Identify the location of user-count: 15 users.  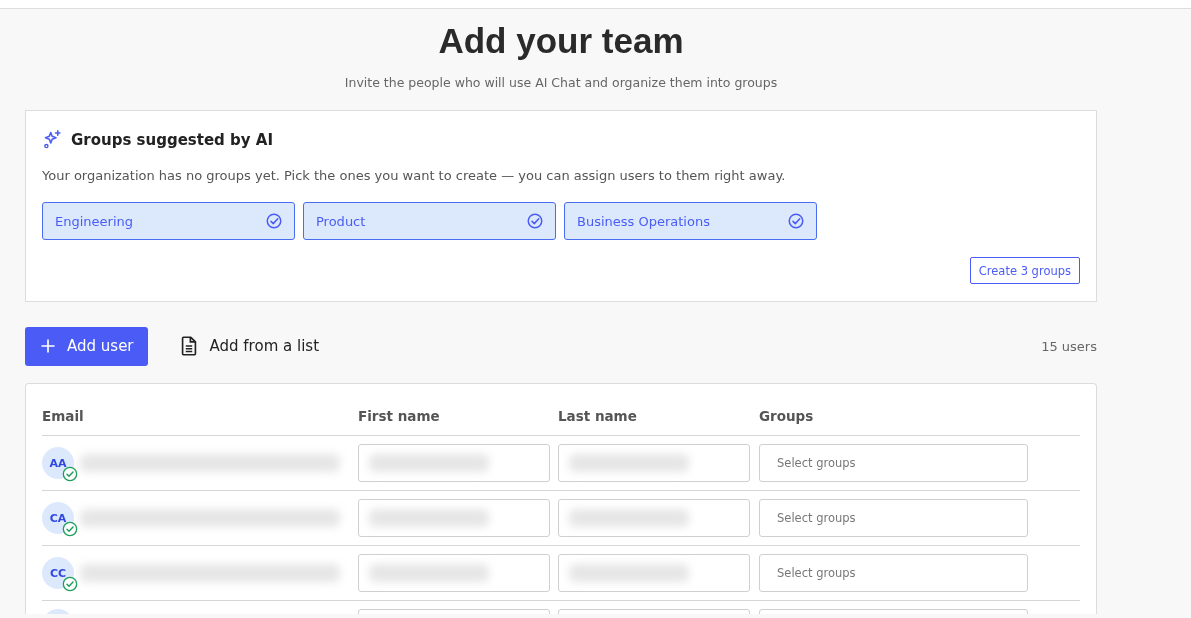
(1069, 346).